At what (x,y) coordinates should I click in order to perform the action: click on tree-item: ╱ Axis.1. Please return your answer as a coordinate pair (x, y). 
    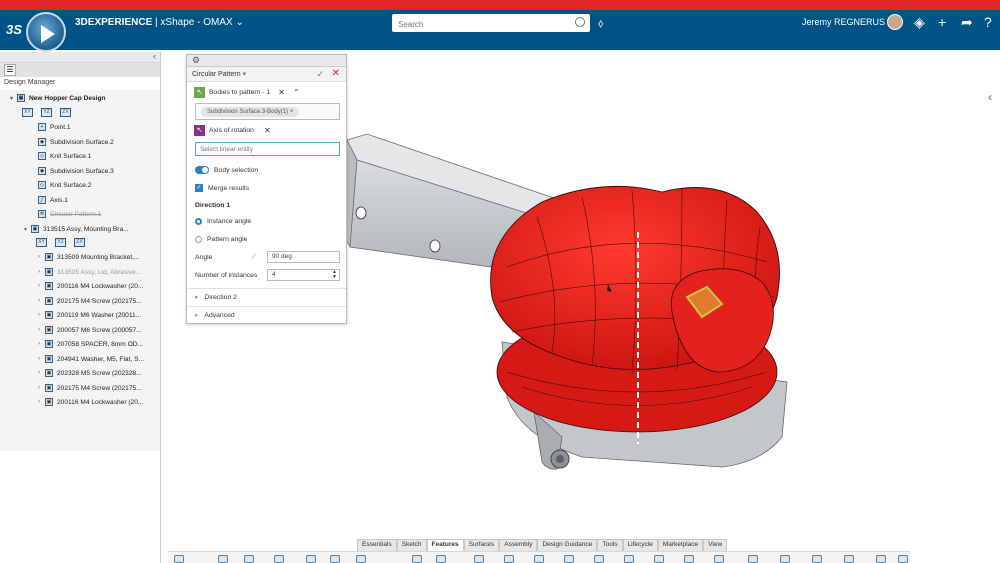
    Looking at the image, I should click on (53, 200).